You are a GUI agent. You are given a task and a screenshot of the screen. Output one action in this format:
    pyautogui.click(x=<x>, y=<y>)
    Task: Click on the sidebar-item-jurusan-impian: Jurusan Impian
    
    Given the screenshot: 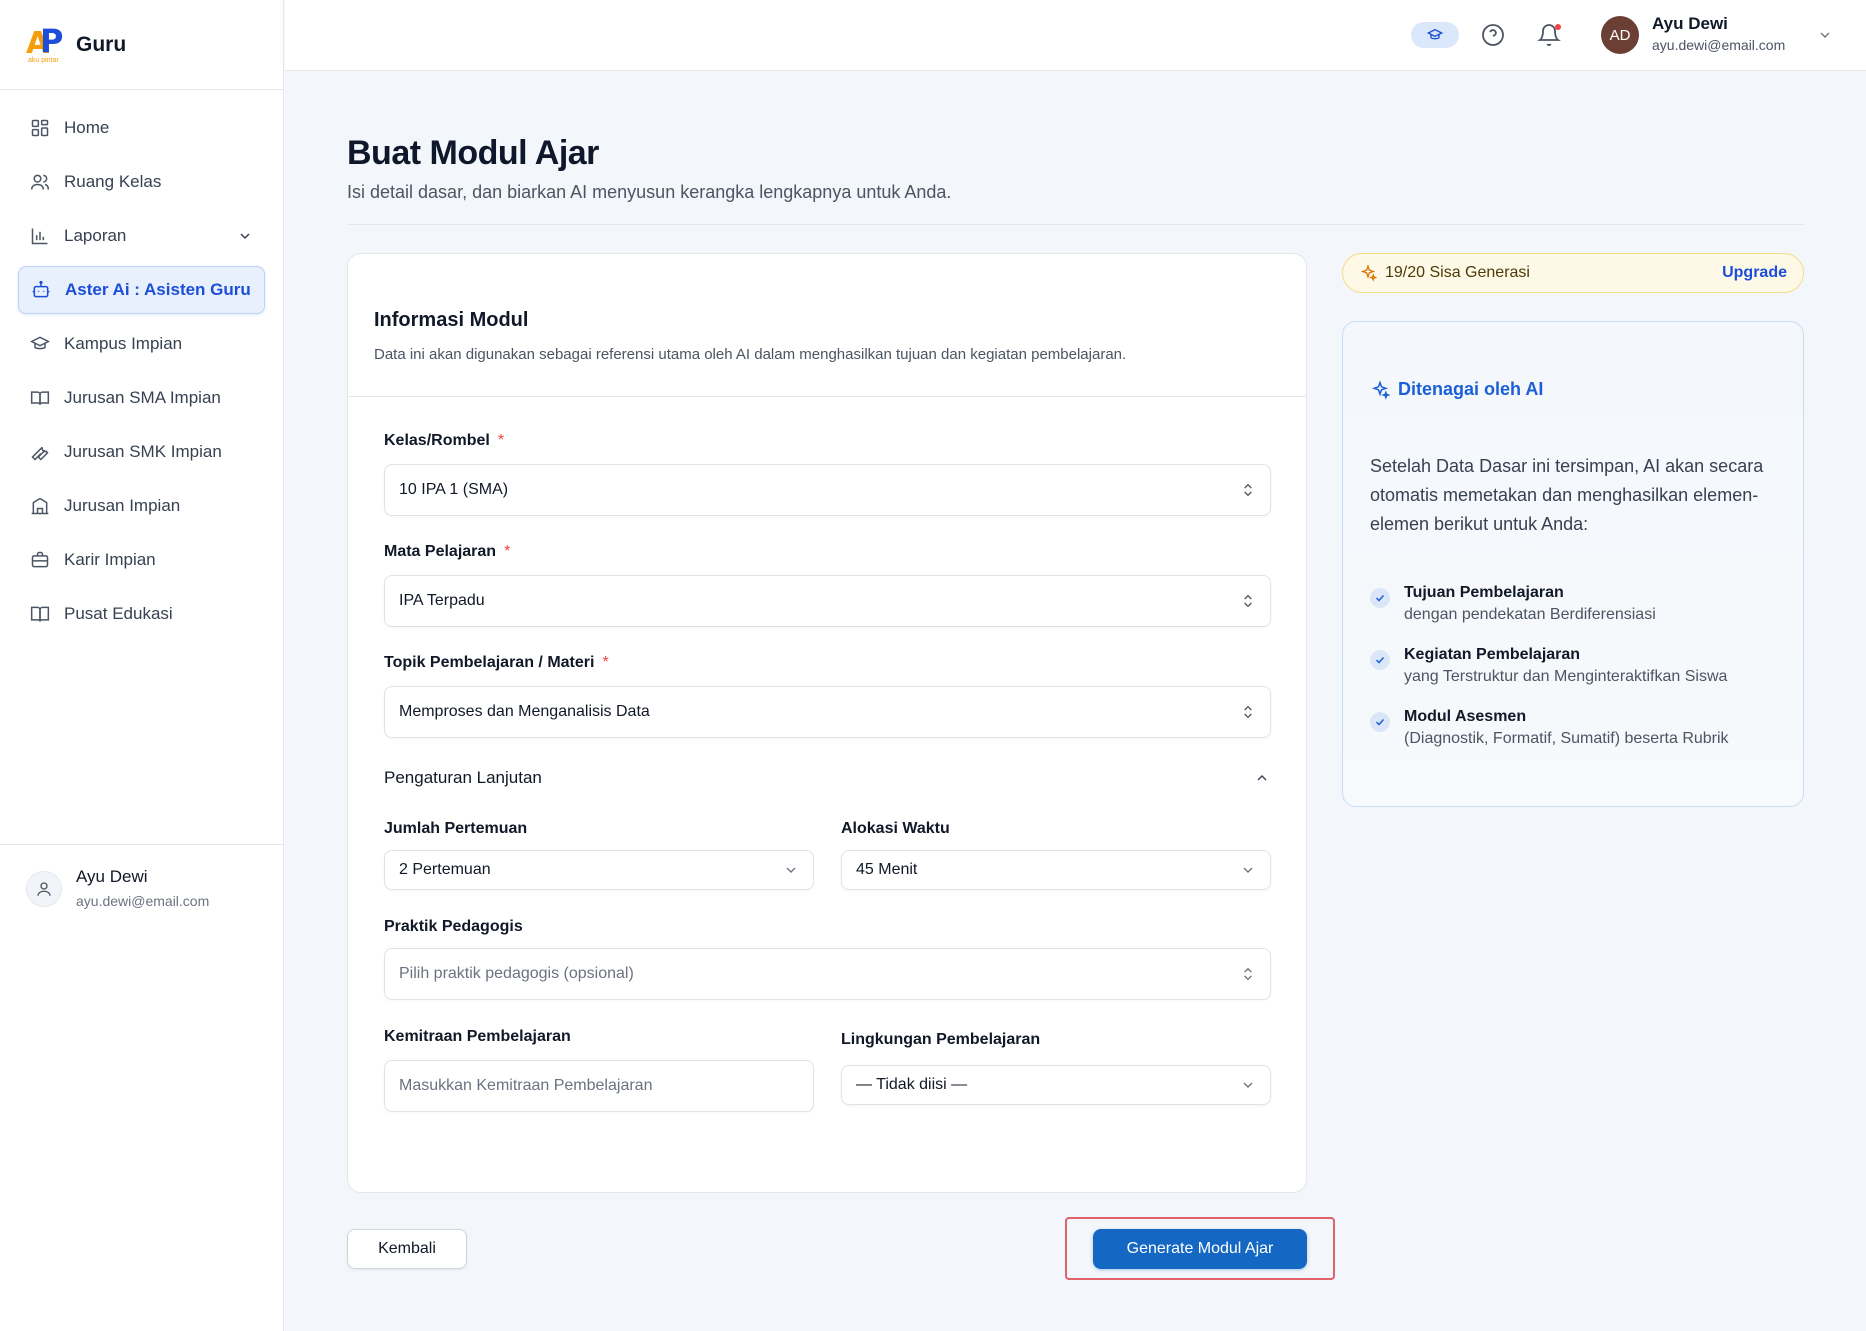 What is the action you would take?
    pyautogui.click(x=141, y=506)
    